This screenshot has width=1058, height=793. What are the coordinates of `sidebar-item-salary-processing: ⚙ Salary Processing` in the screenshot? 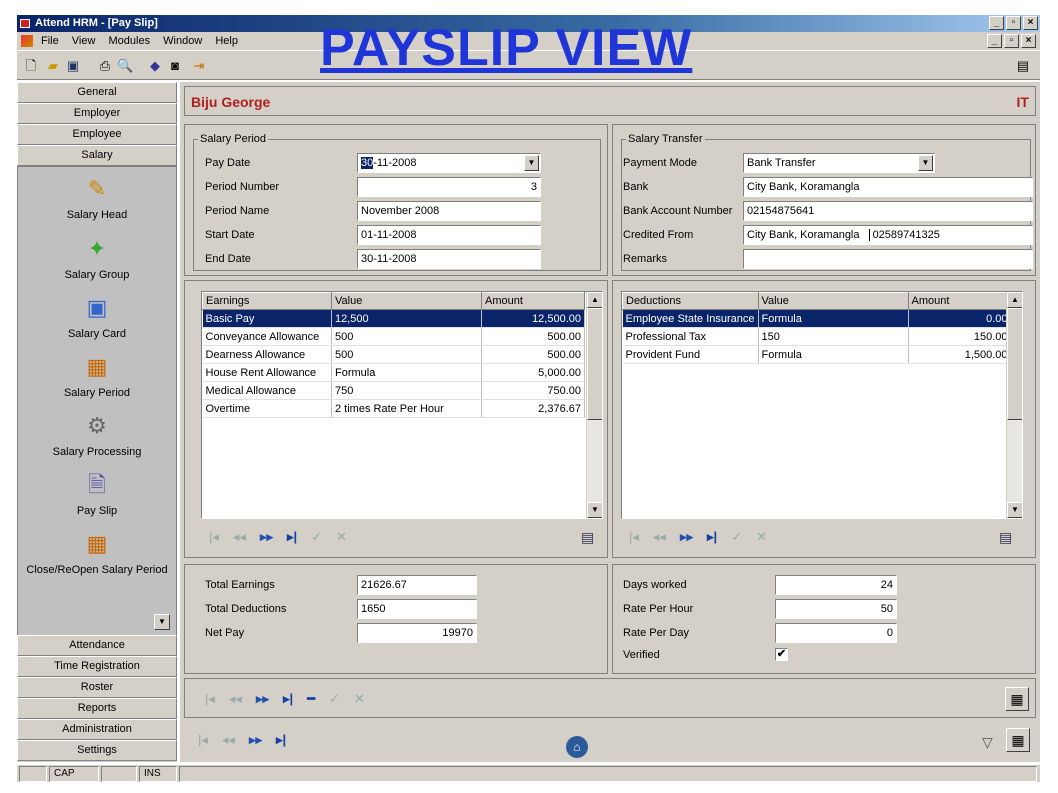 It's located at (97, 435).